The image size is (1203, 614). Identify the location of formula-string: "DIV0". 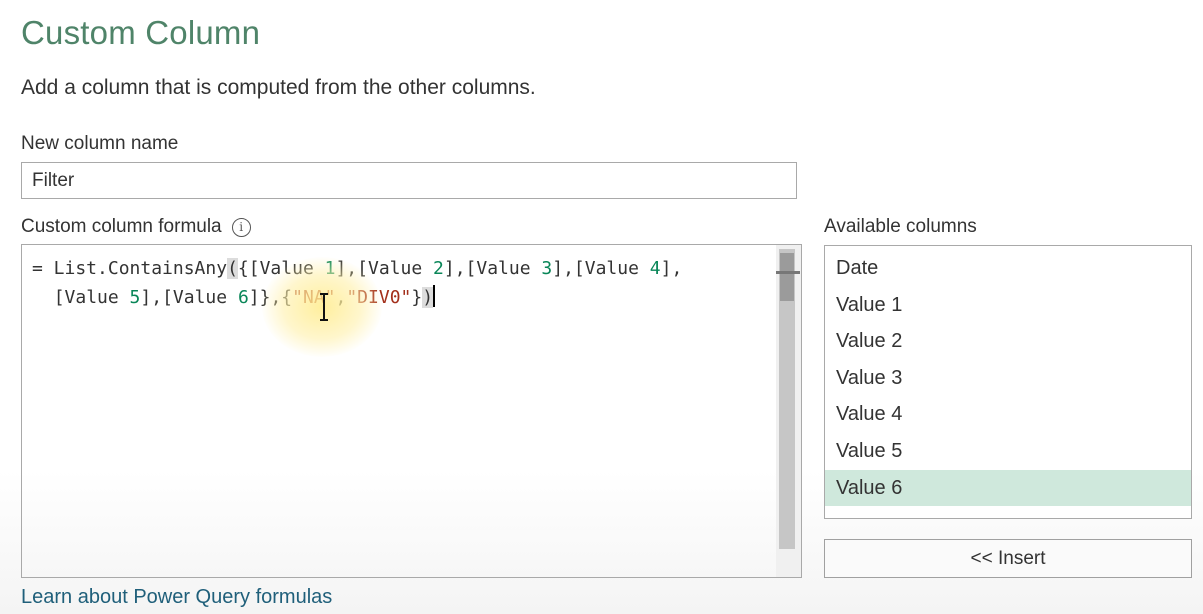
(379, 297).